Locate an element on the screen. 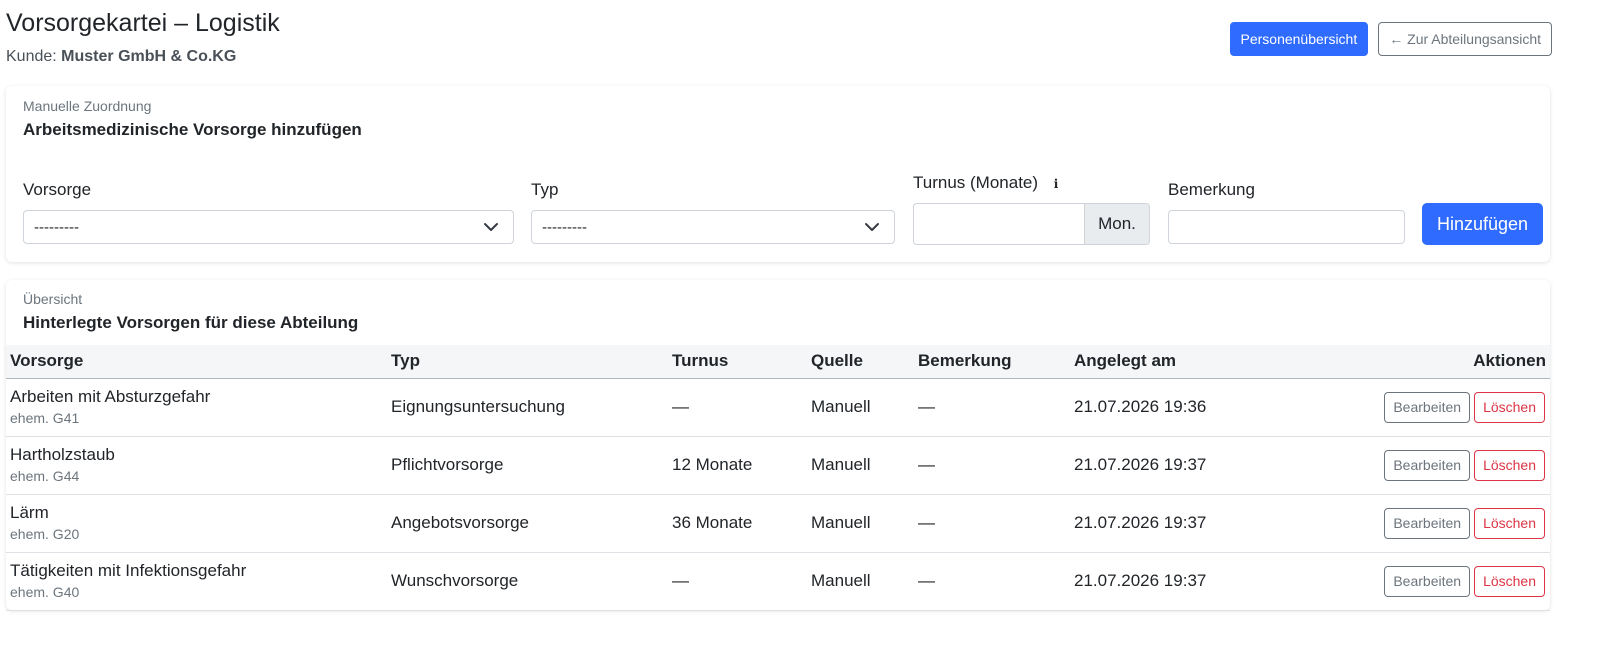  turnus-cell: 12 Monate is located at coordinates (737, 465).